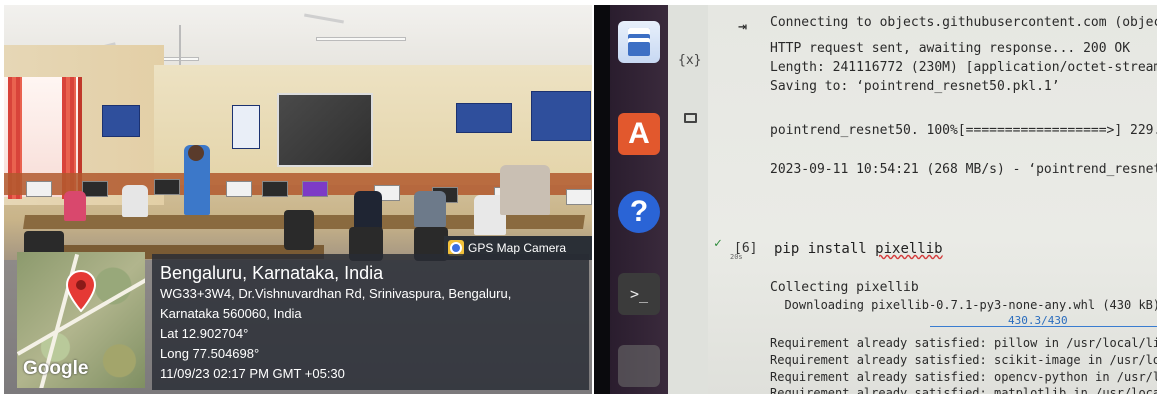 This screenshot has height=398, width=1157. I want to click on person-standing, so click(525, 190).